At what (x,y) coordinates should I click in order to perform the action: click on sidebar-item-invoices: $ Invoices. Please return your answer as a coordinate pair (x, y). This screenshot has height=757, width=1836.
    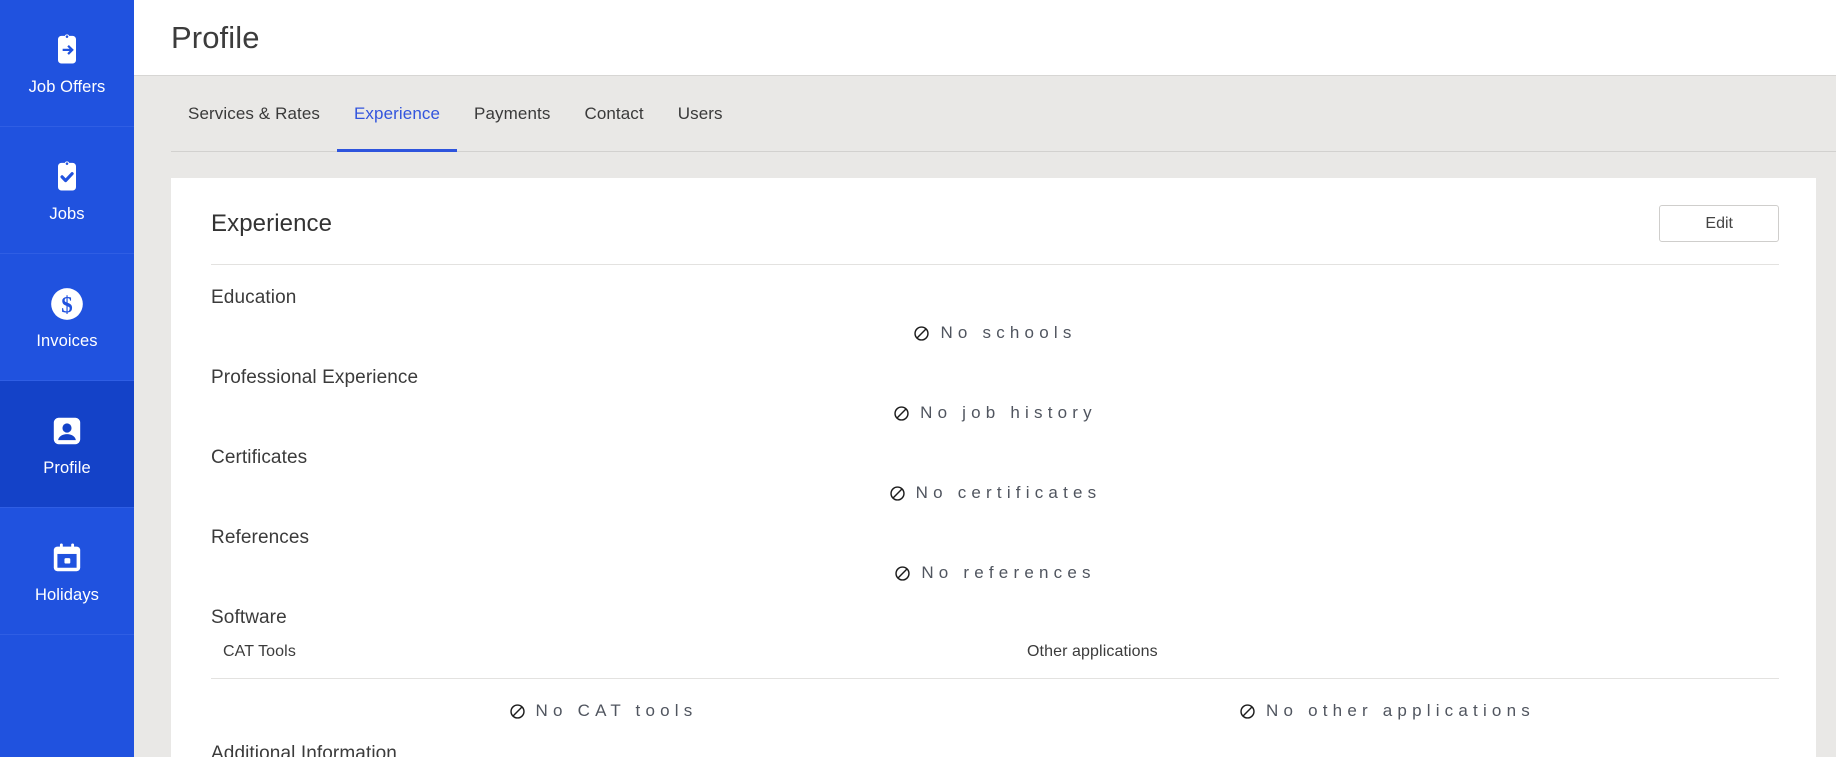
    Looking at the image, I should click on (67, 317).